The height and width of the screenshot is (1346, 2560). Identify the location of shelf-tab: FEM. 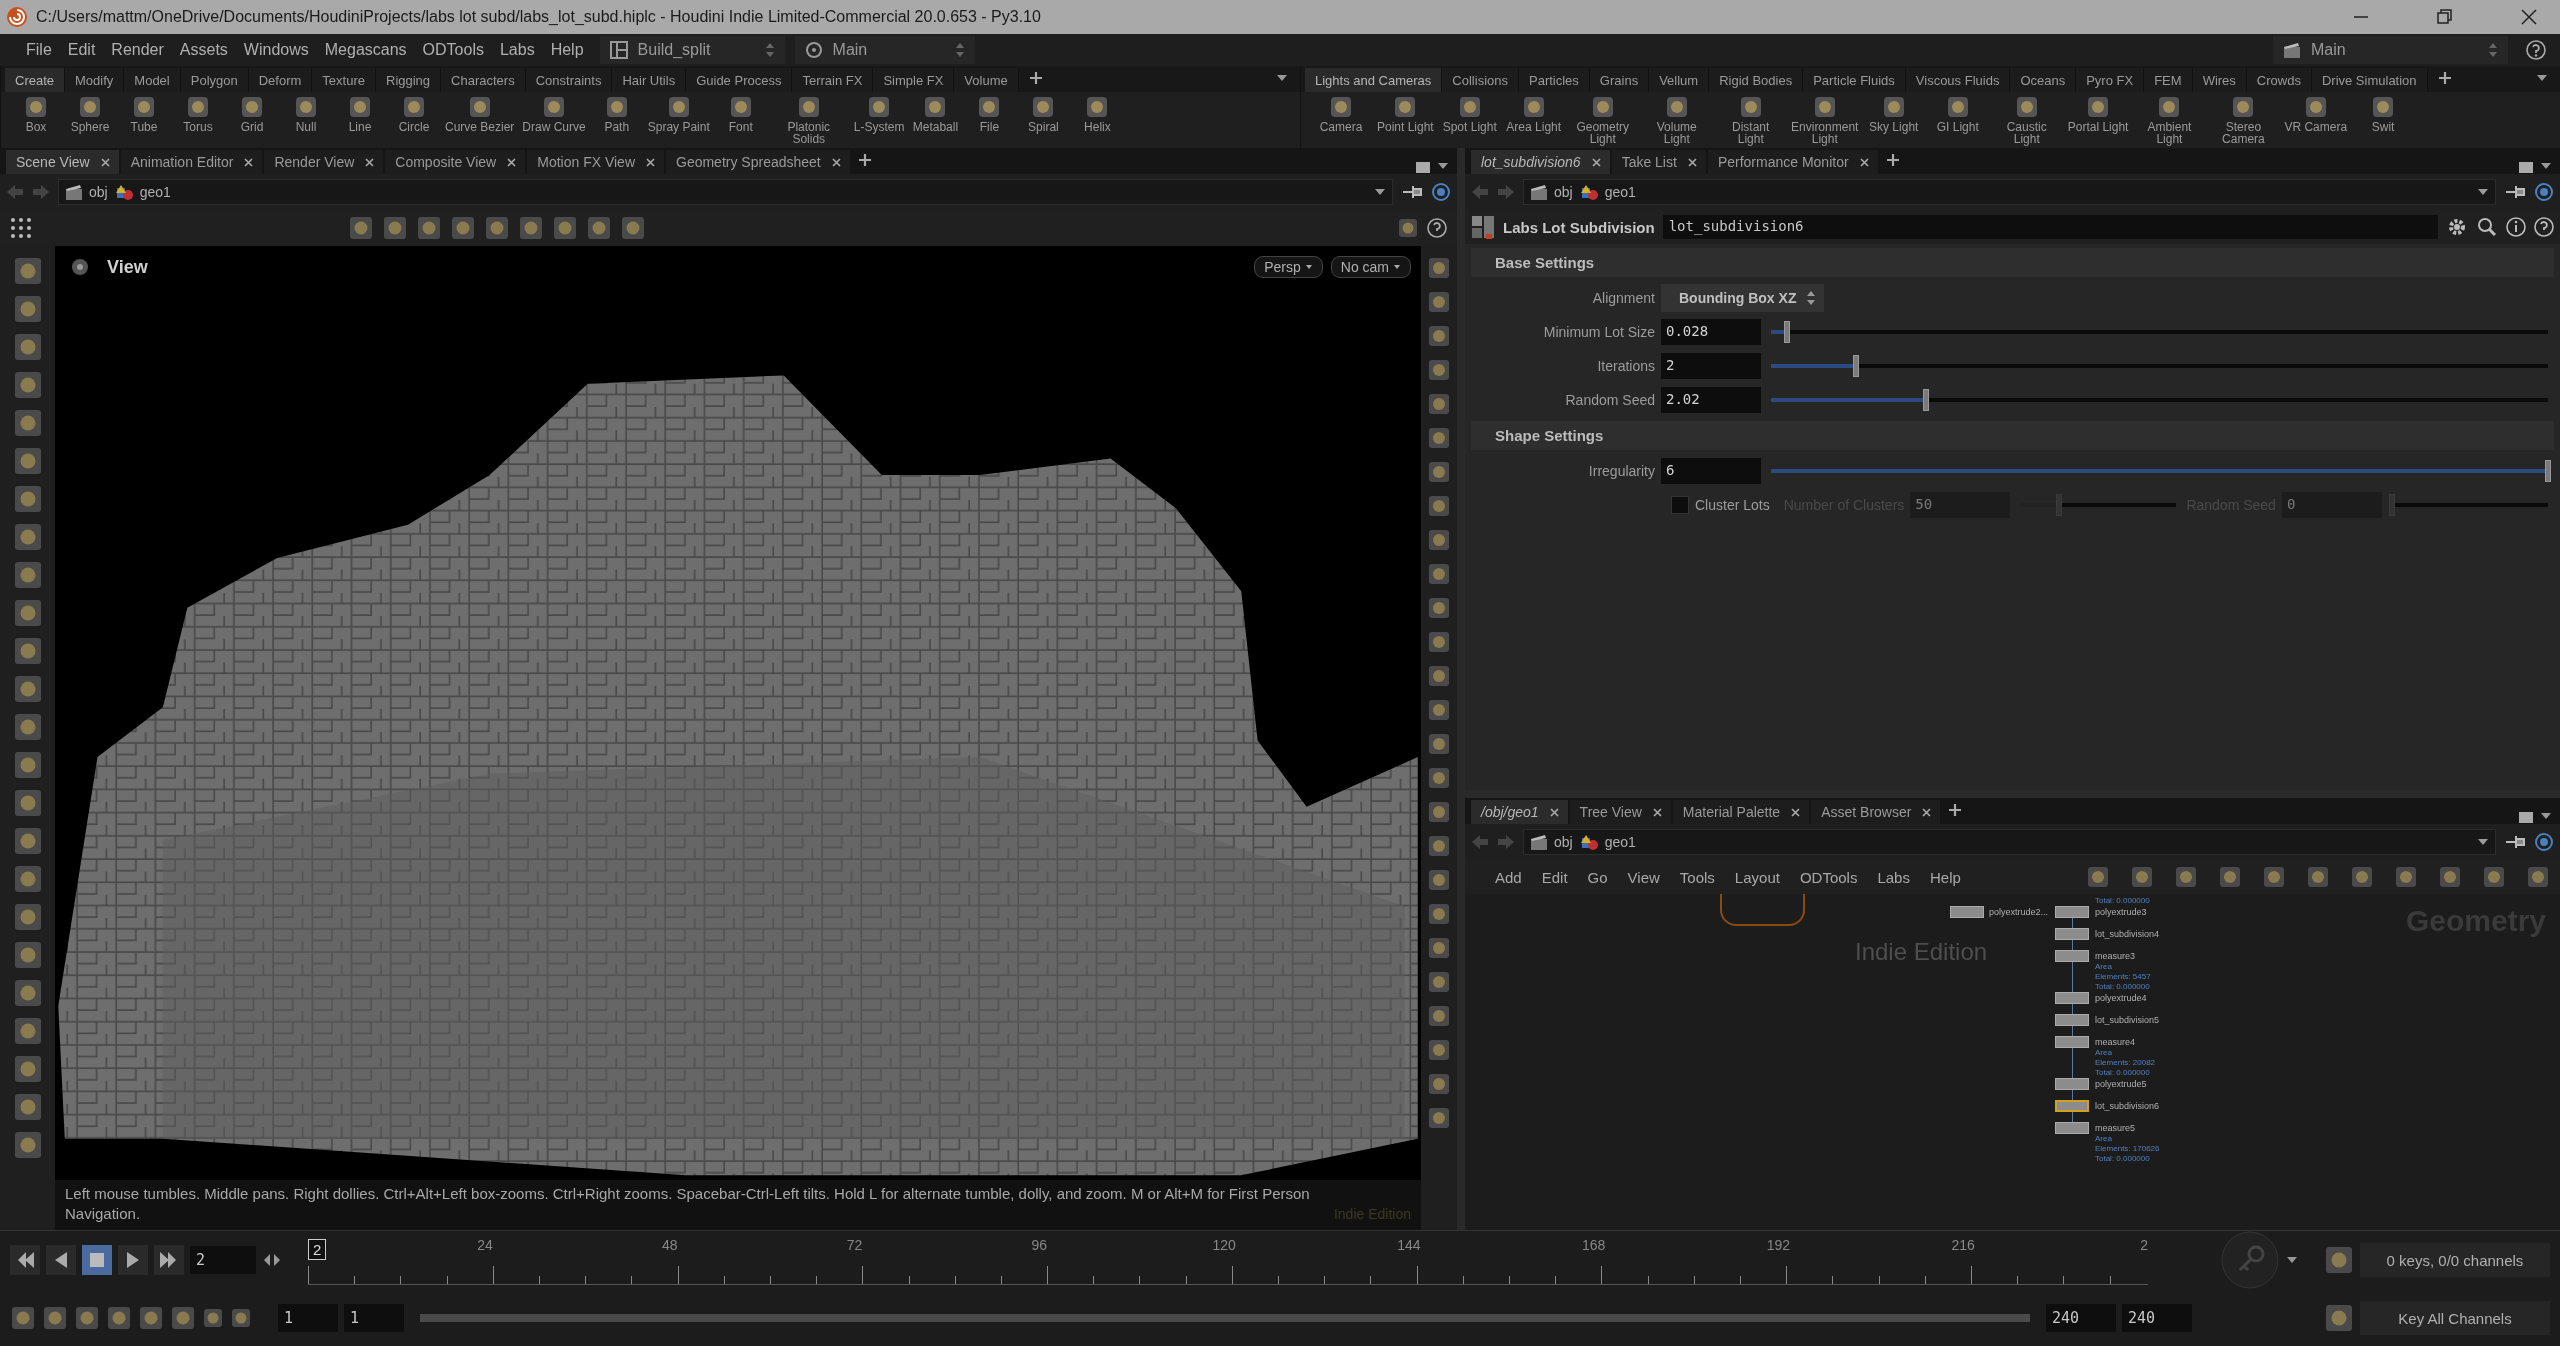
(2168, 80).